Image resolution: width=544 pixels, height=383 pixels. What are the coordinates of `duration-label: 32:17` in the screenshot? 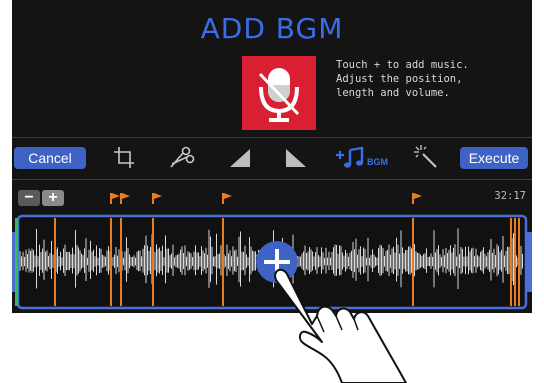 It's located at (510, 196).